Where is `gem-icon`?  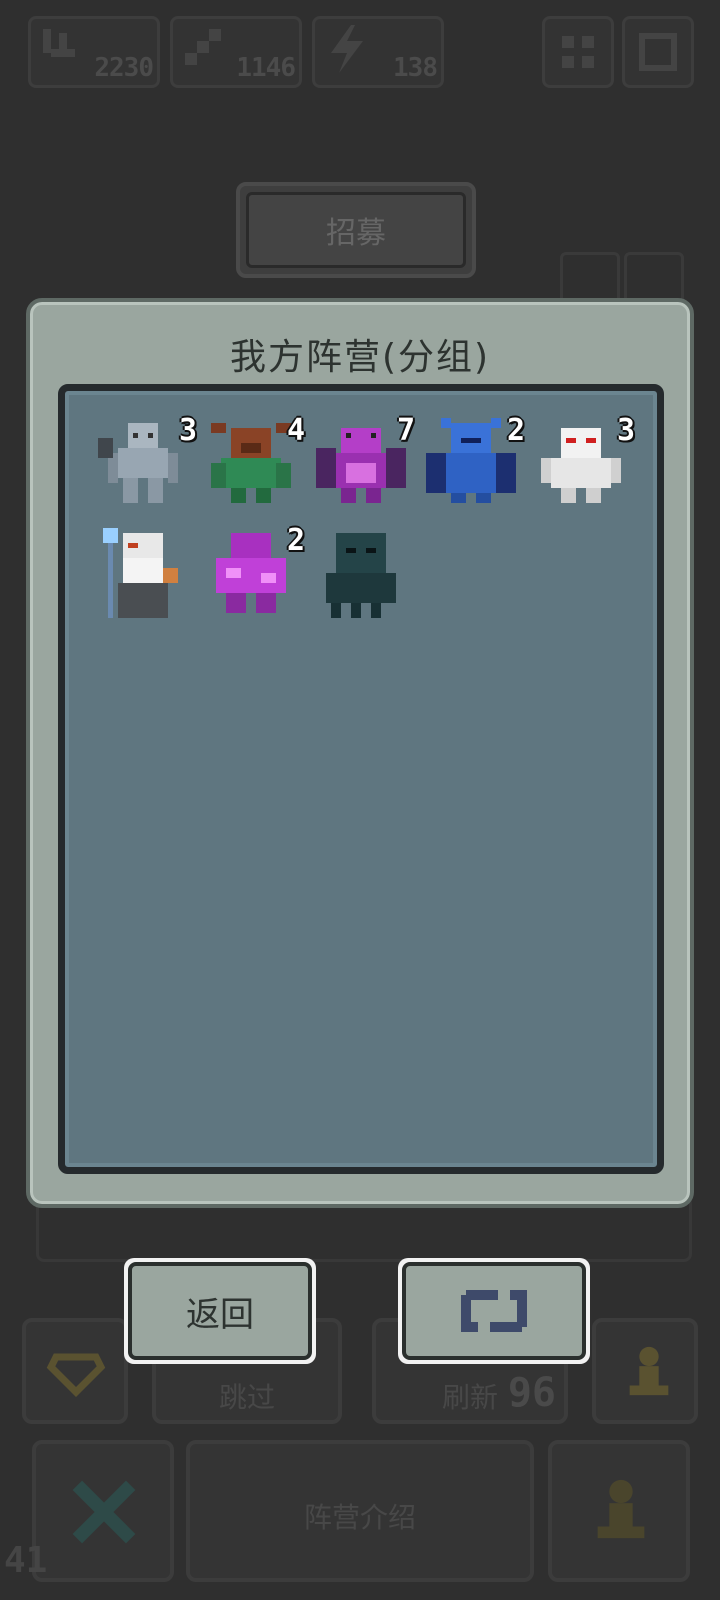 gem-icon is located at coordinates (76, 1375).